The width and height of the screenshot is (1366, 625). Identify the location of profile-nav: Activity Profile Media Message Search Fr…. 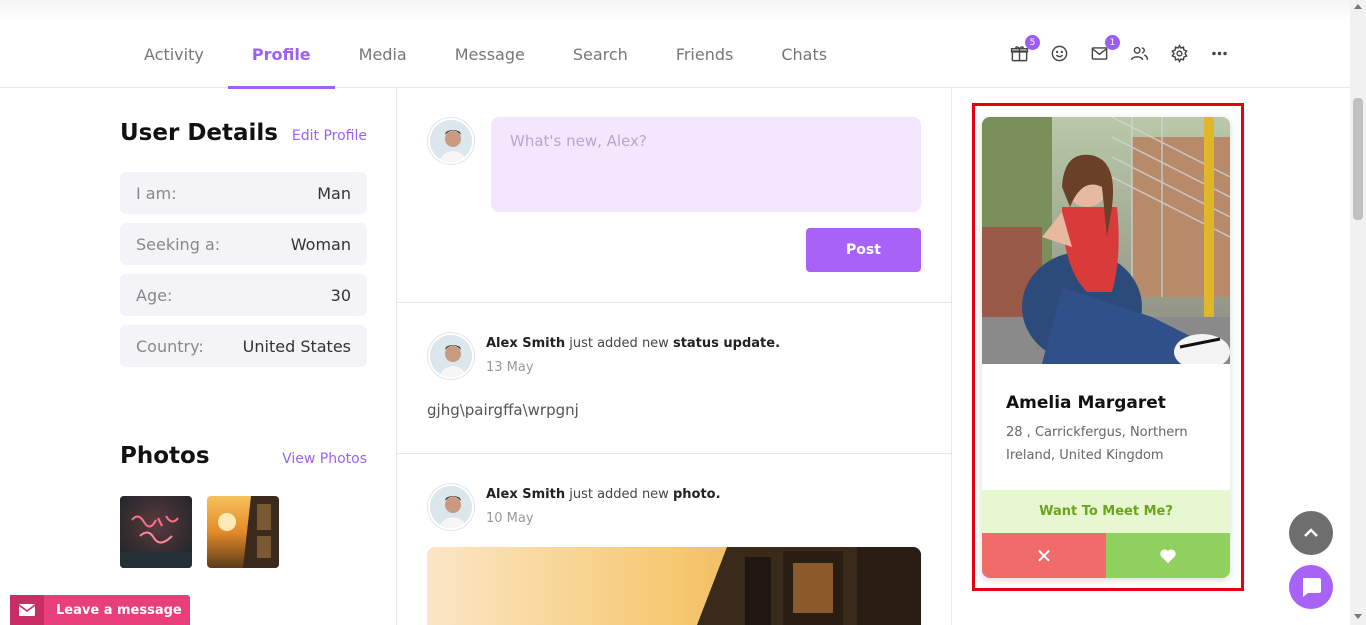
(675, 54).